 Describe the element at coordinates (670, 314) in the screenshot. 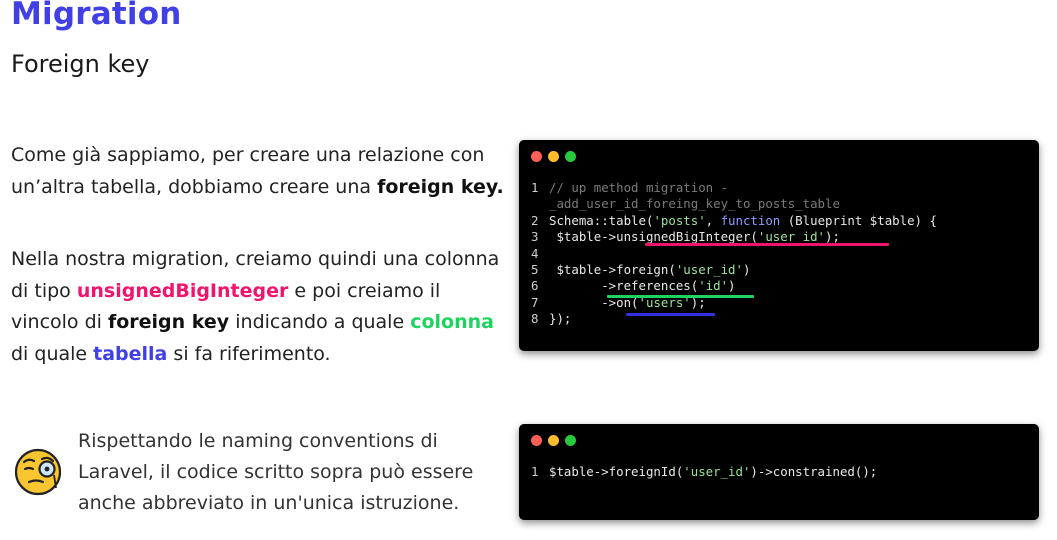

I see `underline-on-users` at that location.